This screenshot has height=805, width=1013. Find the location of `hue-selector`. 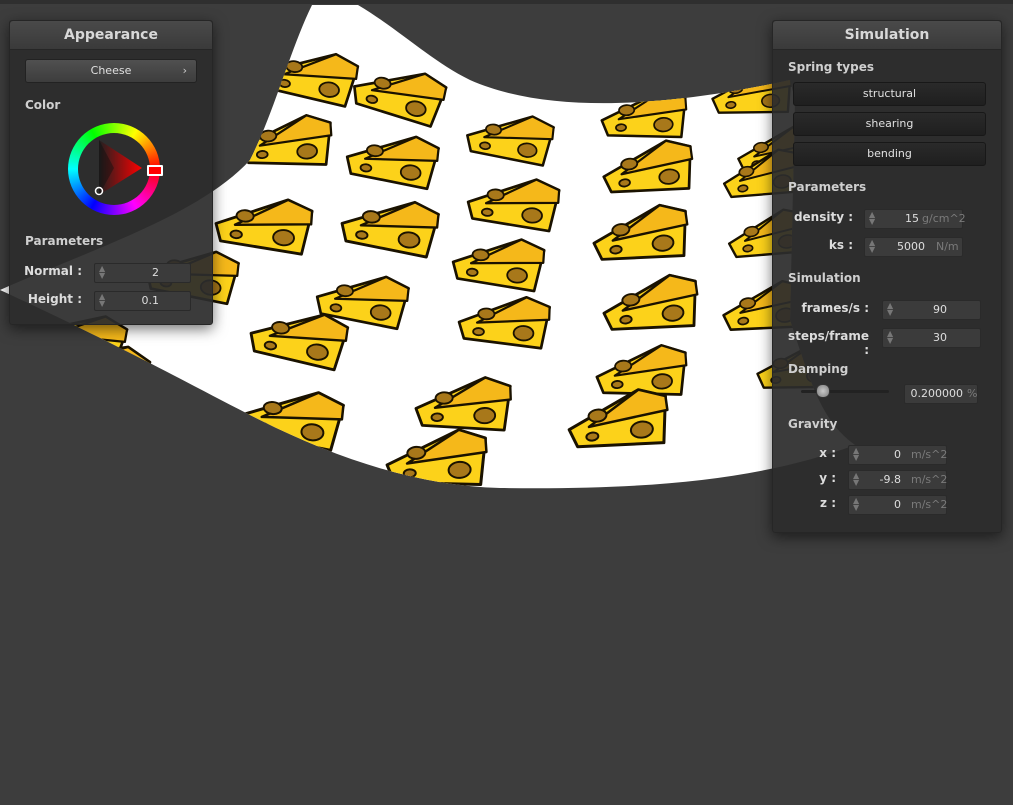

hue-selector is located at coordinates (155, 170).